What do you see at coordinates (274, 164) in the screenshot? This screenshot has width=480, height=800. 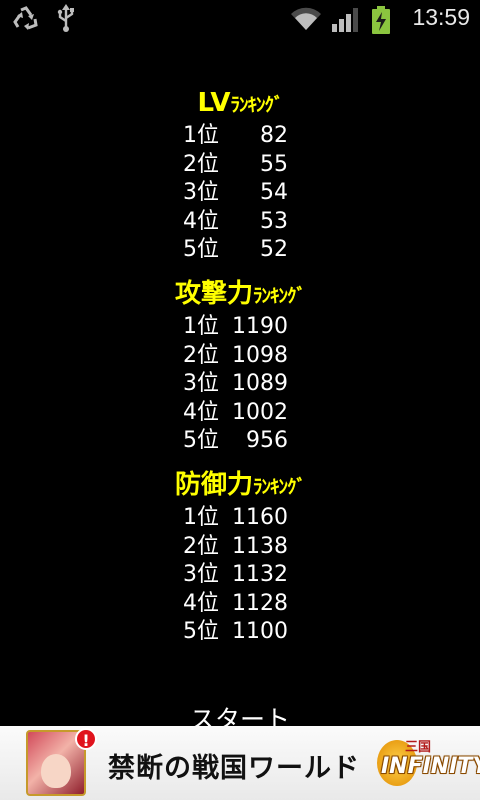 I see `rank-value: 55` at bounding box center [274, 164].